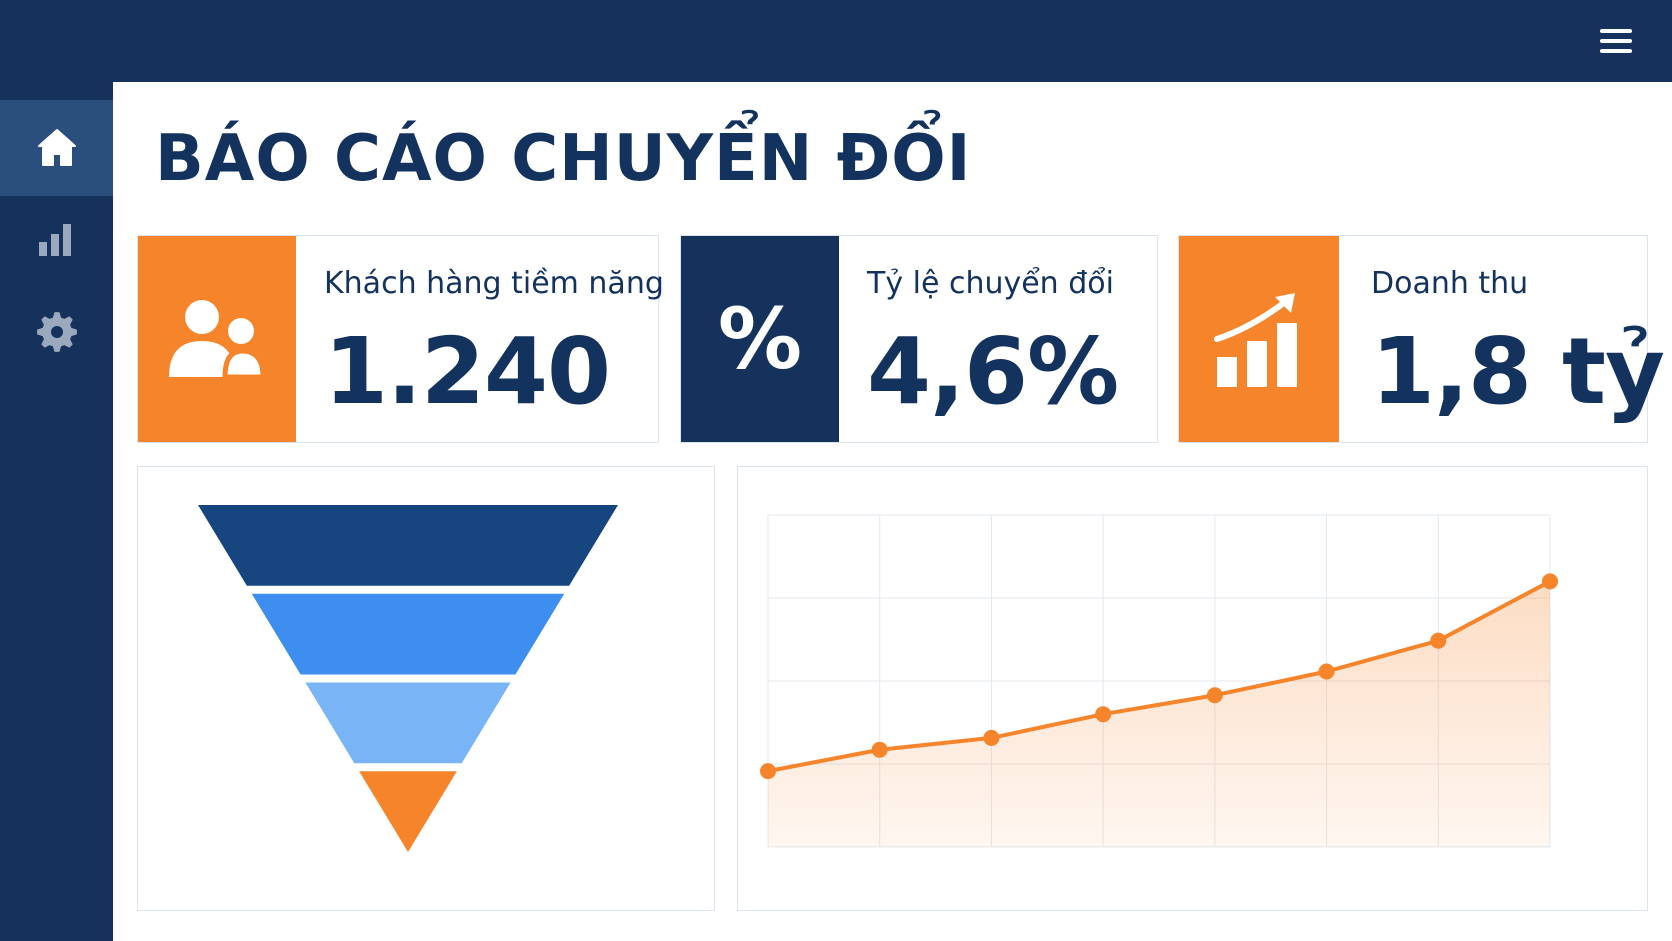 This screenshot has height=941, width=1672. I want to click on bar-chart-icon, so click(54, 240).